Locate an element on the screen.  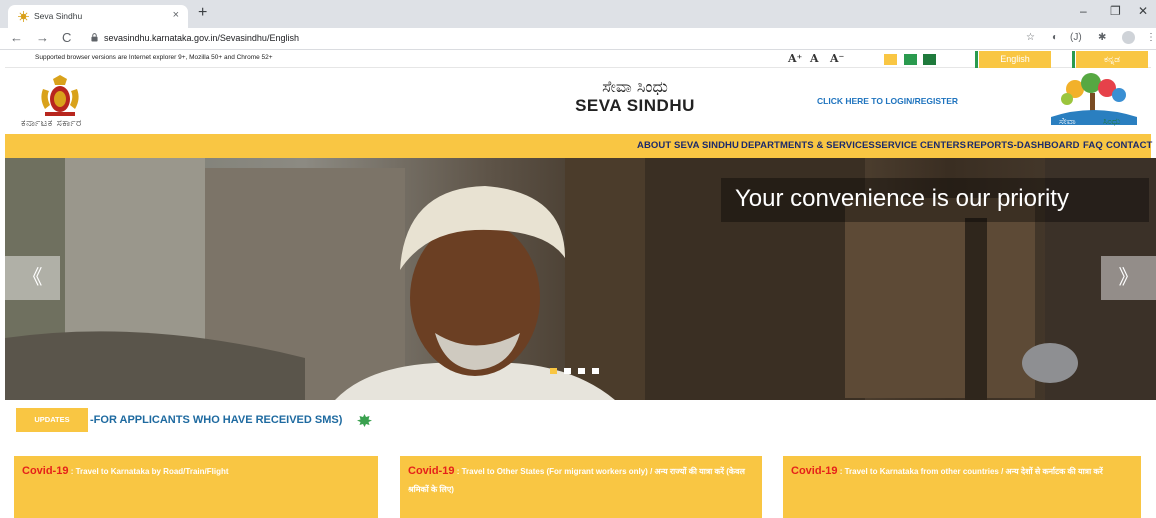
back-icon: ← is located at coordinates (16, 37).